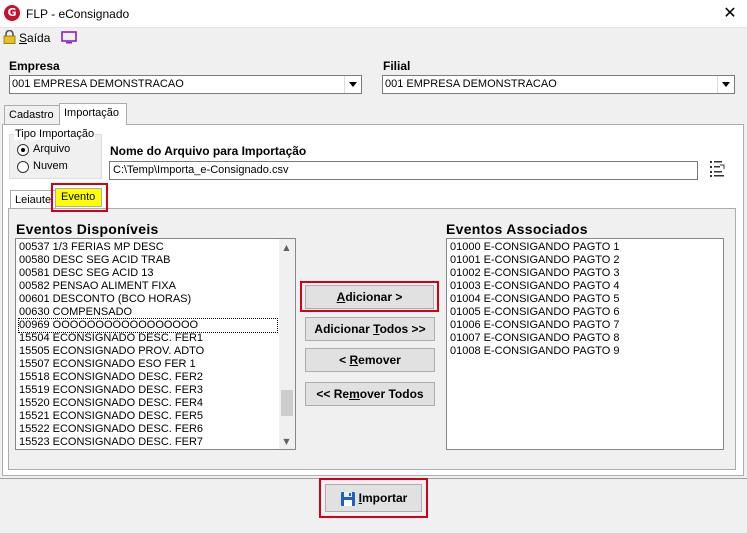  Describe the element at coordinates (87, 229) in the screenshot. I see `disponiveis-title: Eventos Disponíveis` at that location.